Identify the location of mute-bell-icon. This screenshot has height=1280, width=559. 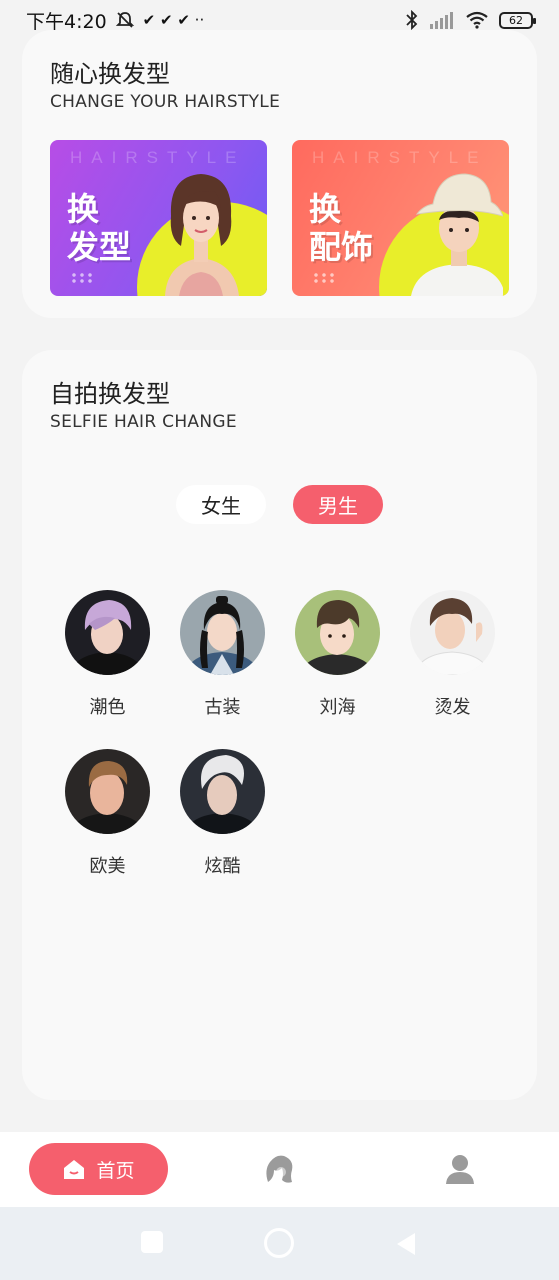
(124, 20).